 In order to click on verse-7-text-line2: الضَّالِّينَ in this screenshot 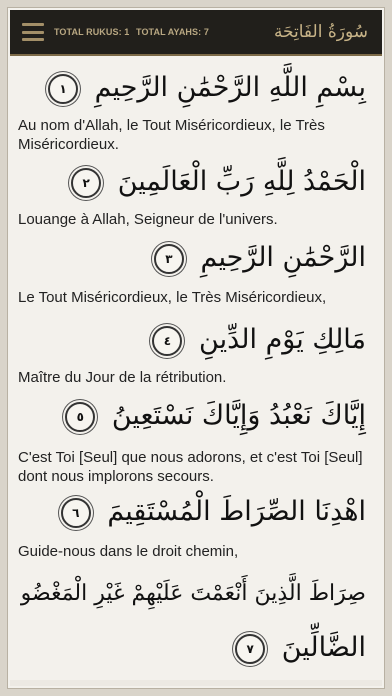, I will do `click(323, 647)`.